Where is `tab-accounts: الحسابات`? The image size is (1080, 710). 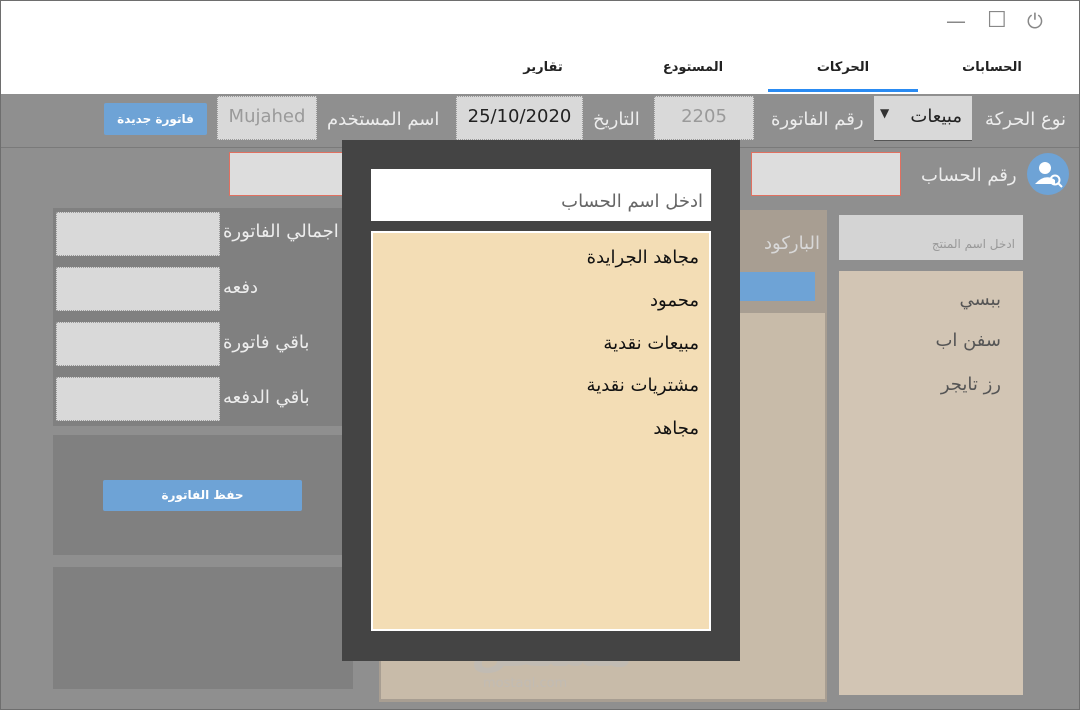 tab-accounts: الحسابات is located at coordinates (992, 76).